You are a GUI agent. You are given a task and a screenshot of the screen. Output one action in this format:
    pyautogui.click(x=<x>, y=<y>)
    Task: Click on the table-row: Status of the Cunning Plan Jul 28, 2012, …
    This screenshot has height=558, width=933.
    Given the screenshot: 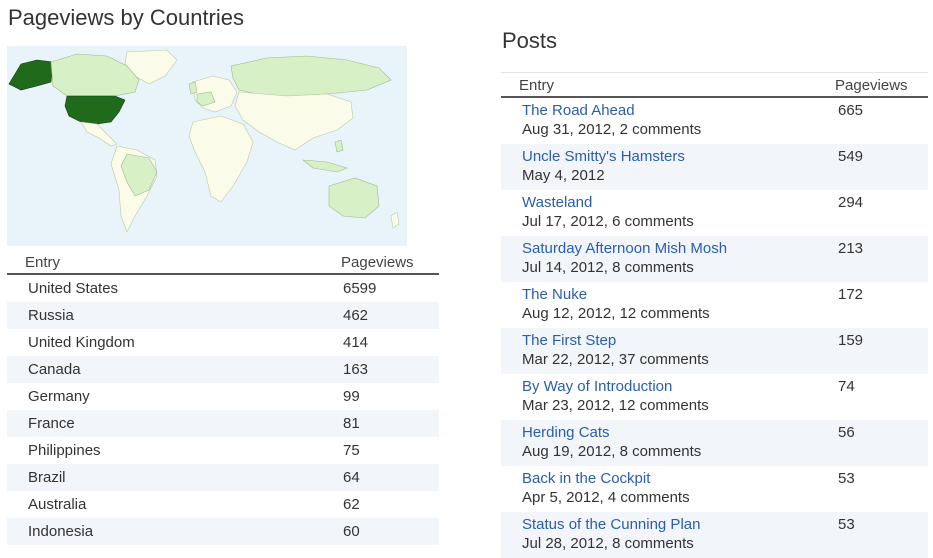 What is the action you would take?
    pyautogui.click(x=714, y=535)
    